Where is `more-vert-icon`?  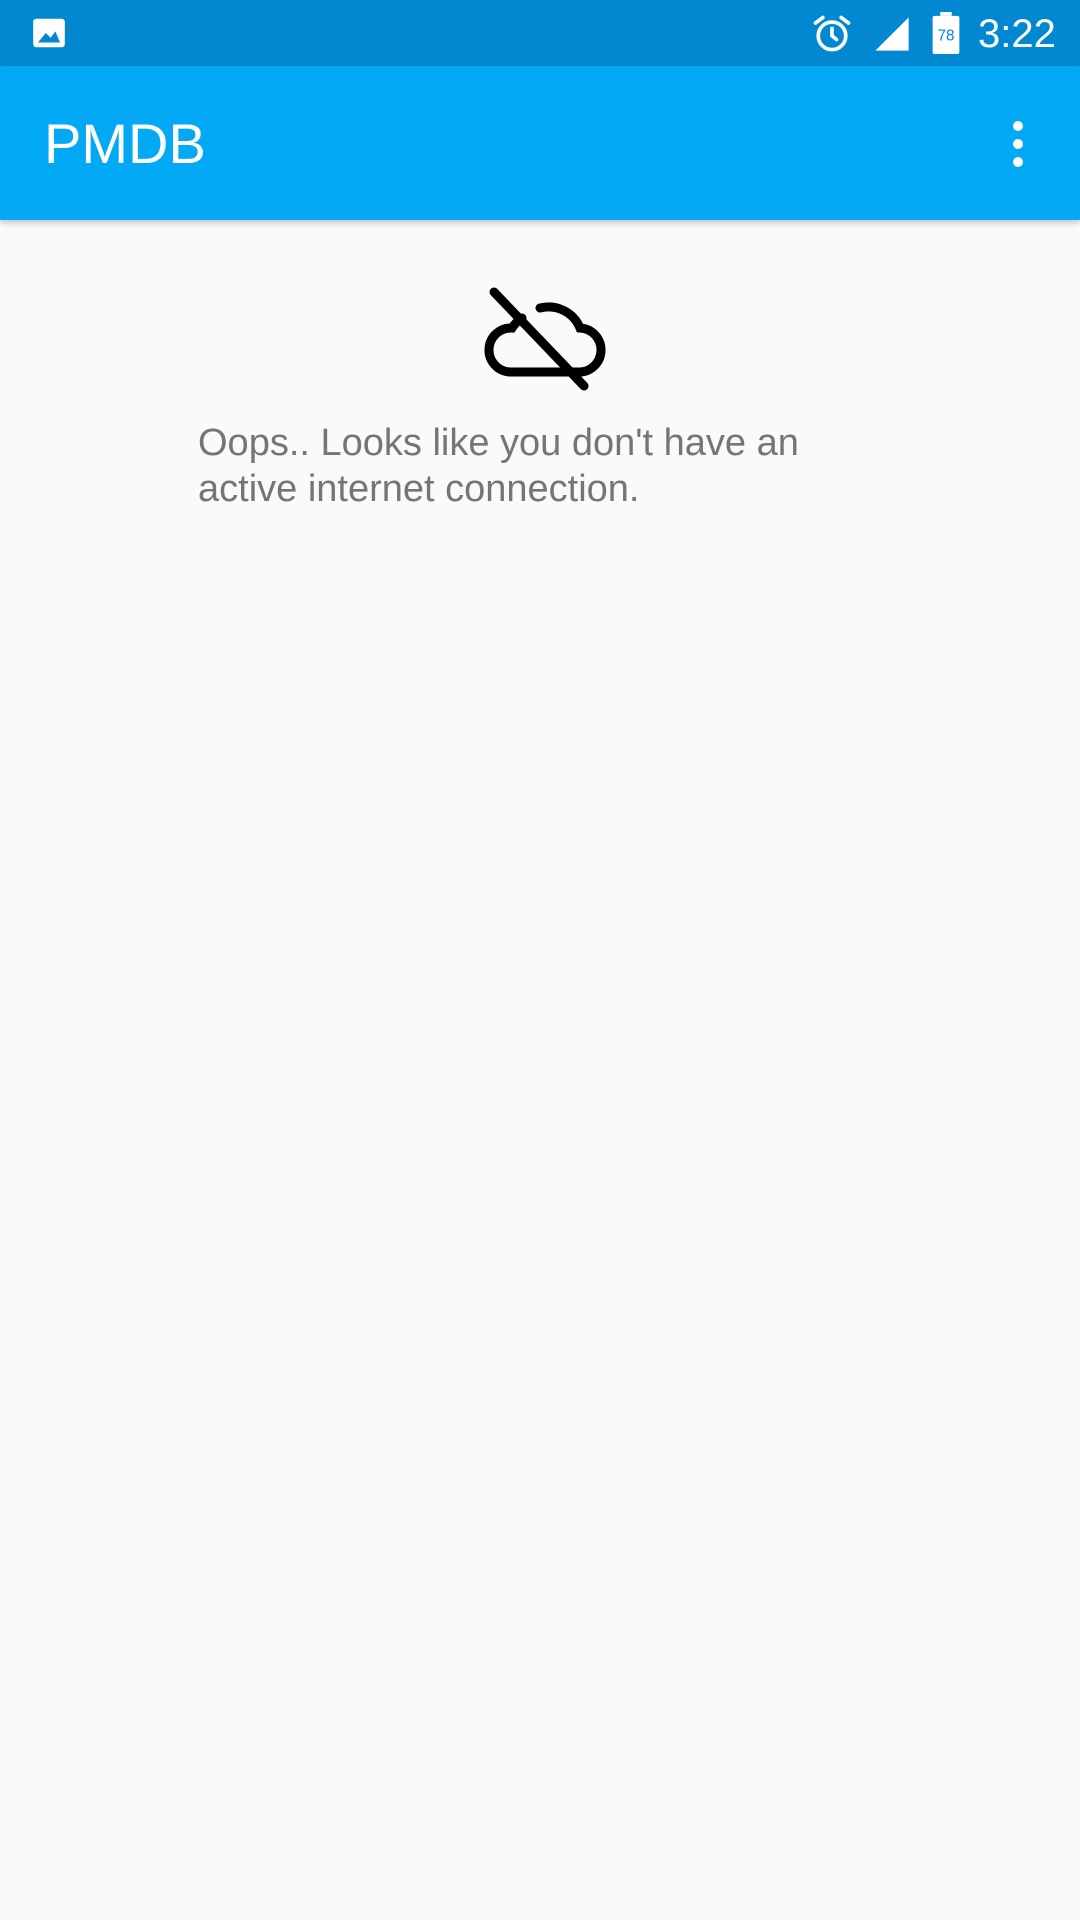 more-vert-icon is located at coordinates (1018, 144).